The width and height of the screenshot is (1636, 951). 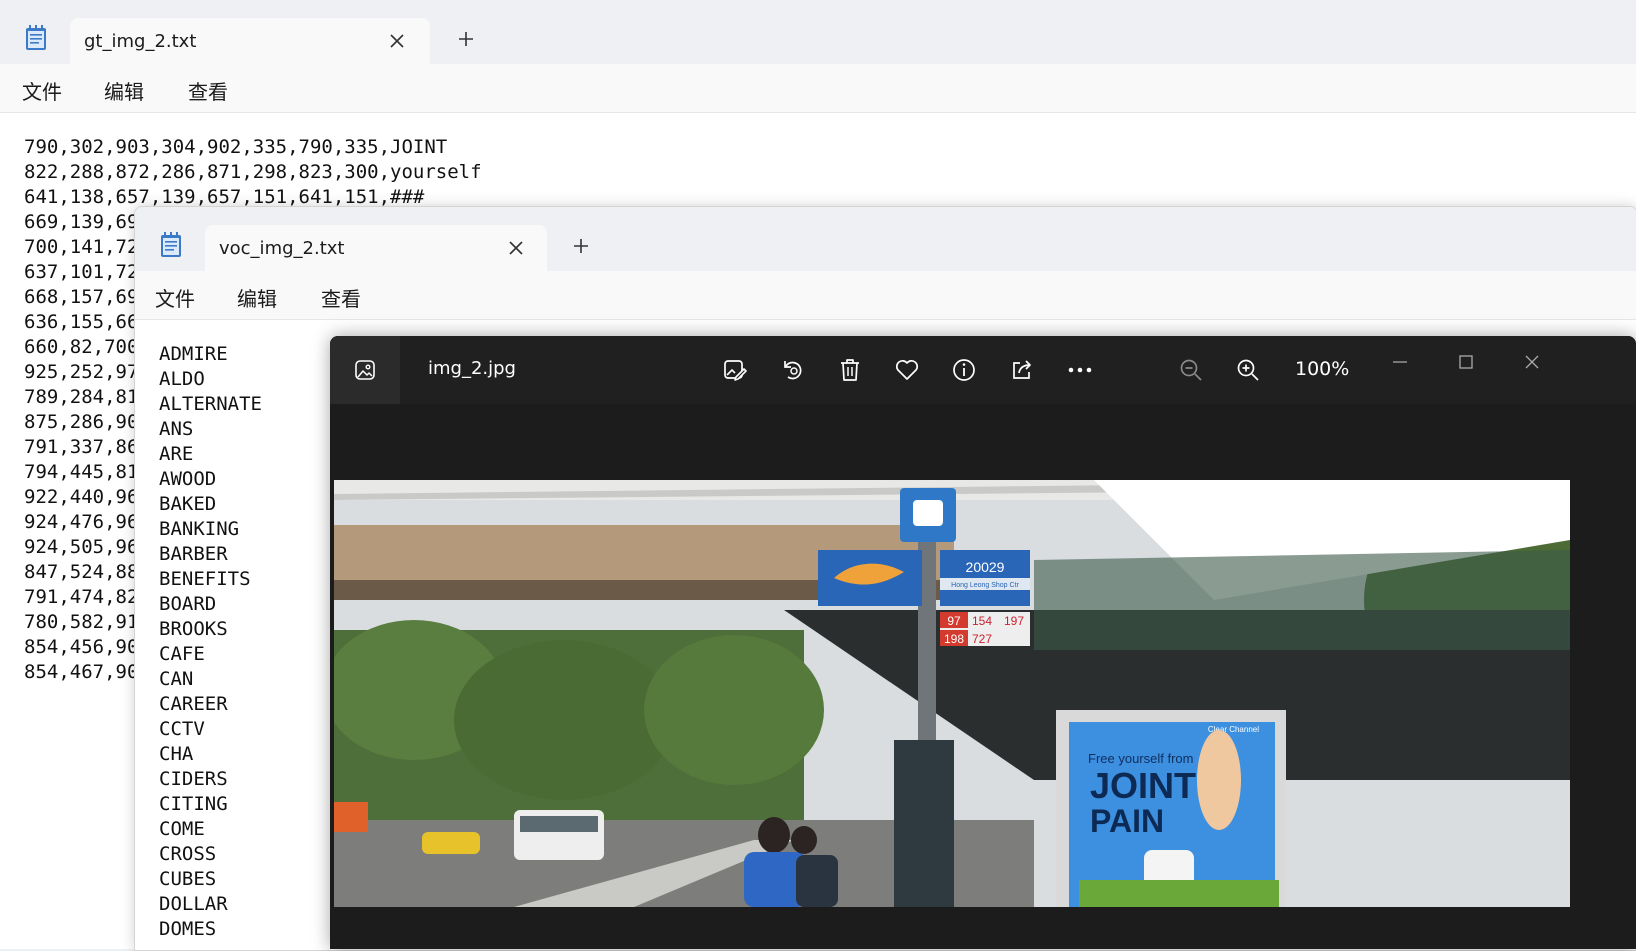 I want to click on text-line: CROSS, so click(x=188, y=854).